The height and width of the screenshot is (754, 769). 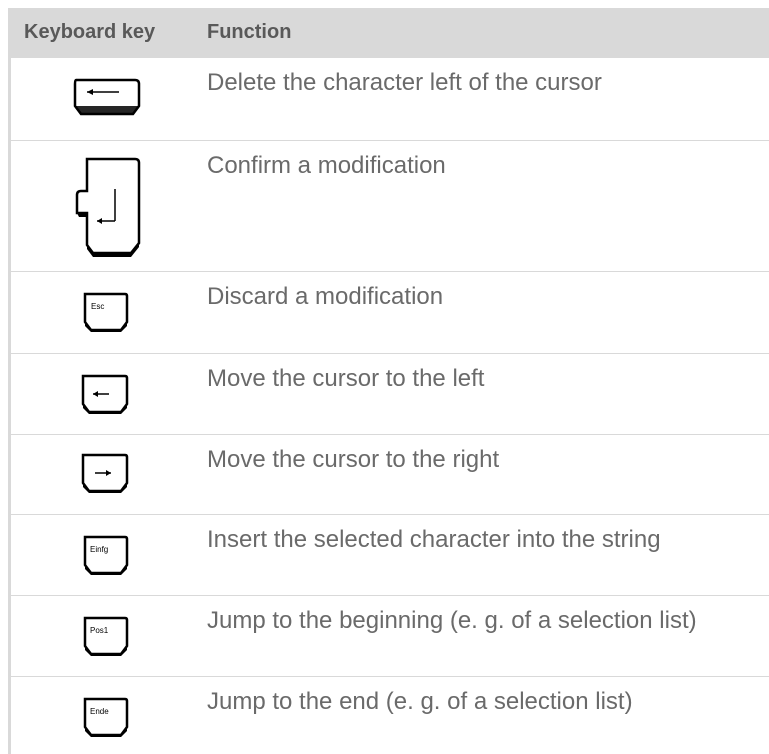 What do you see at coordinates (105, 473) in the screenshot?
I see `arrow-right-key-icon` at bounding box center [105, 473].